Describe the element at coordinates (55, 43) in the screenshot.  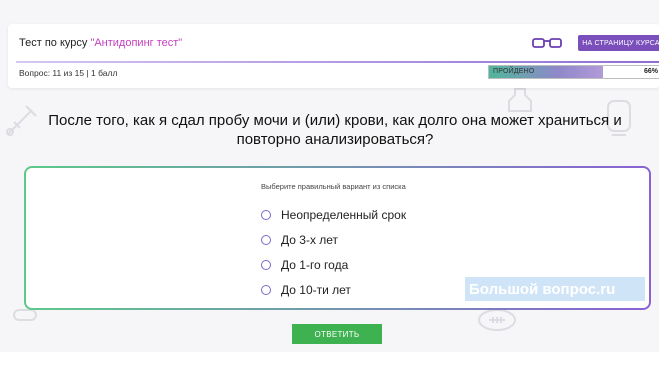
I see `course-title-prefix: Тест по курсу` at that location.